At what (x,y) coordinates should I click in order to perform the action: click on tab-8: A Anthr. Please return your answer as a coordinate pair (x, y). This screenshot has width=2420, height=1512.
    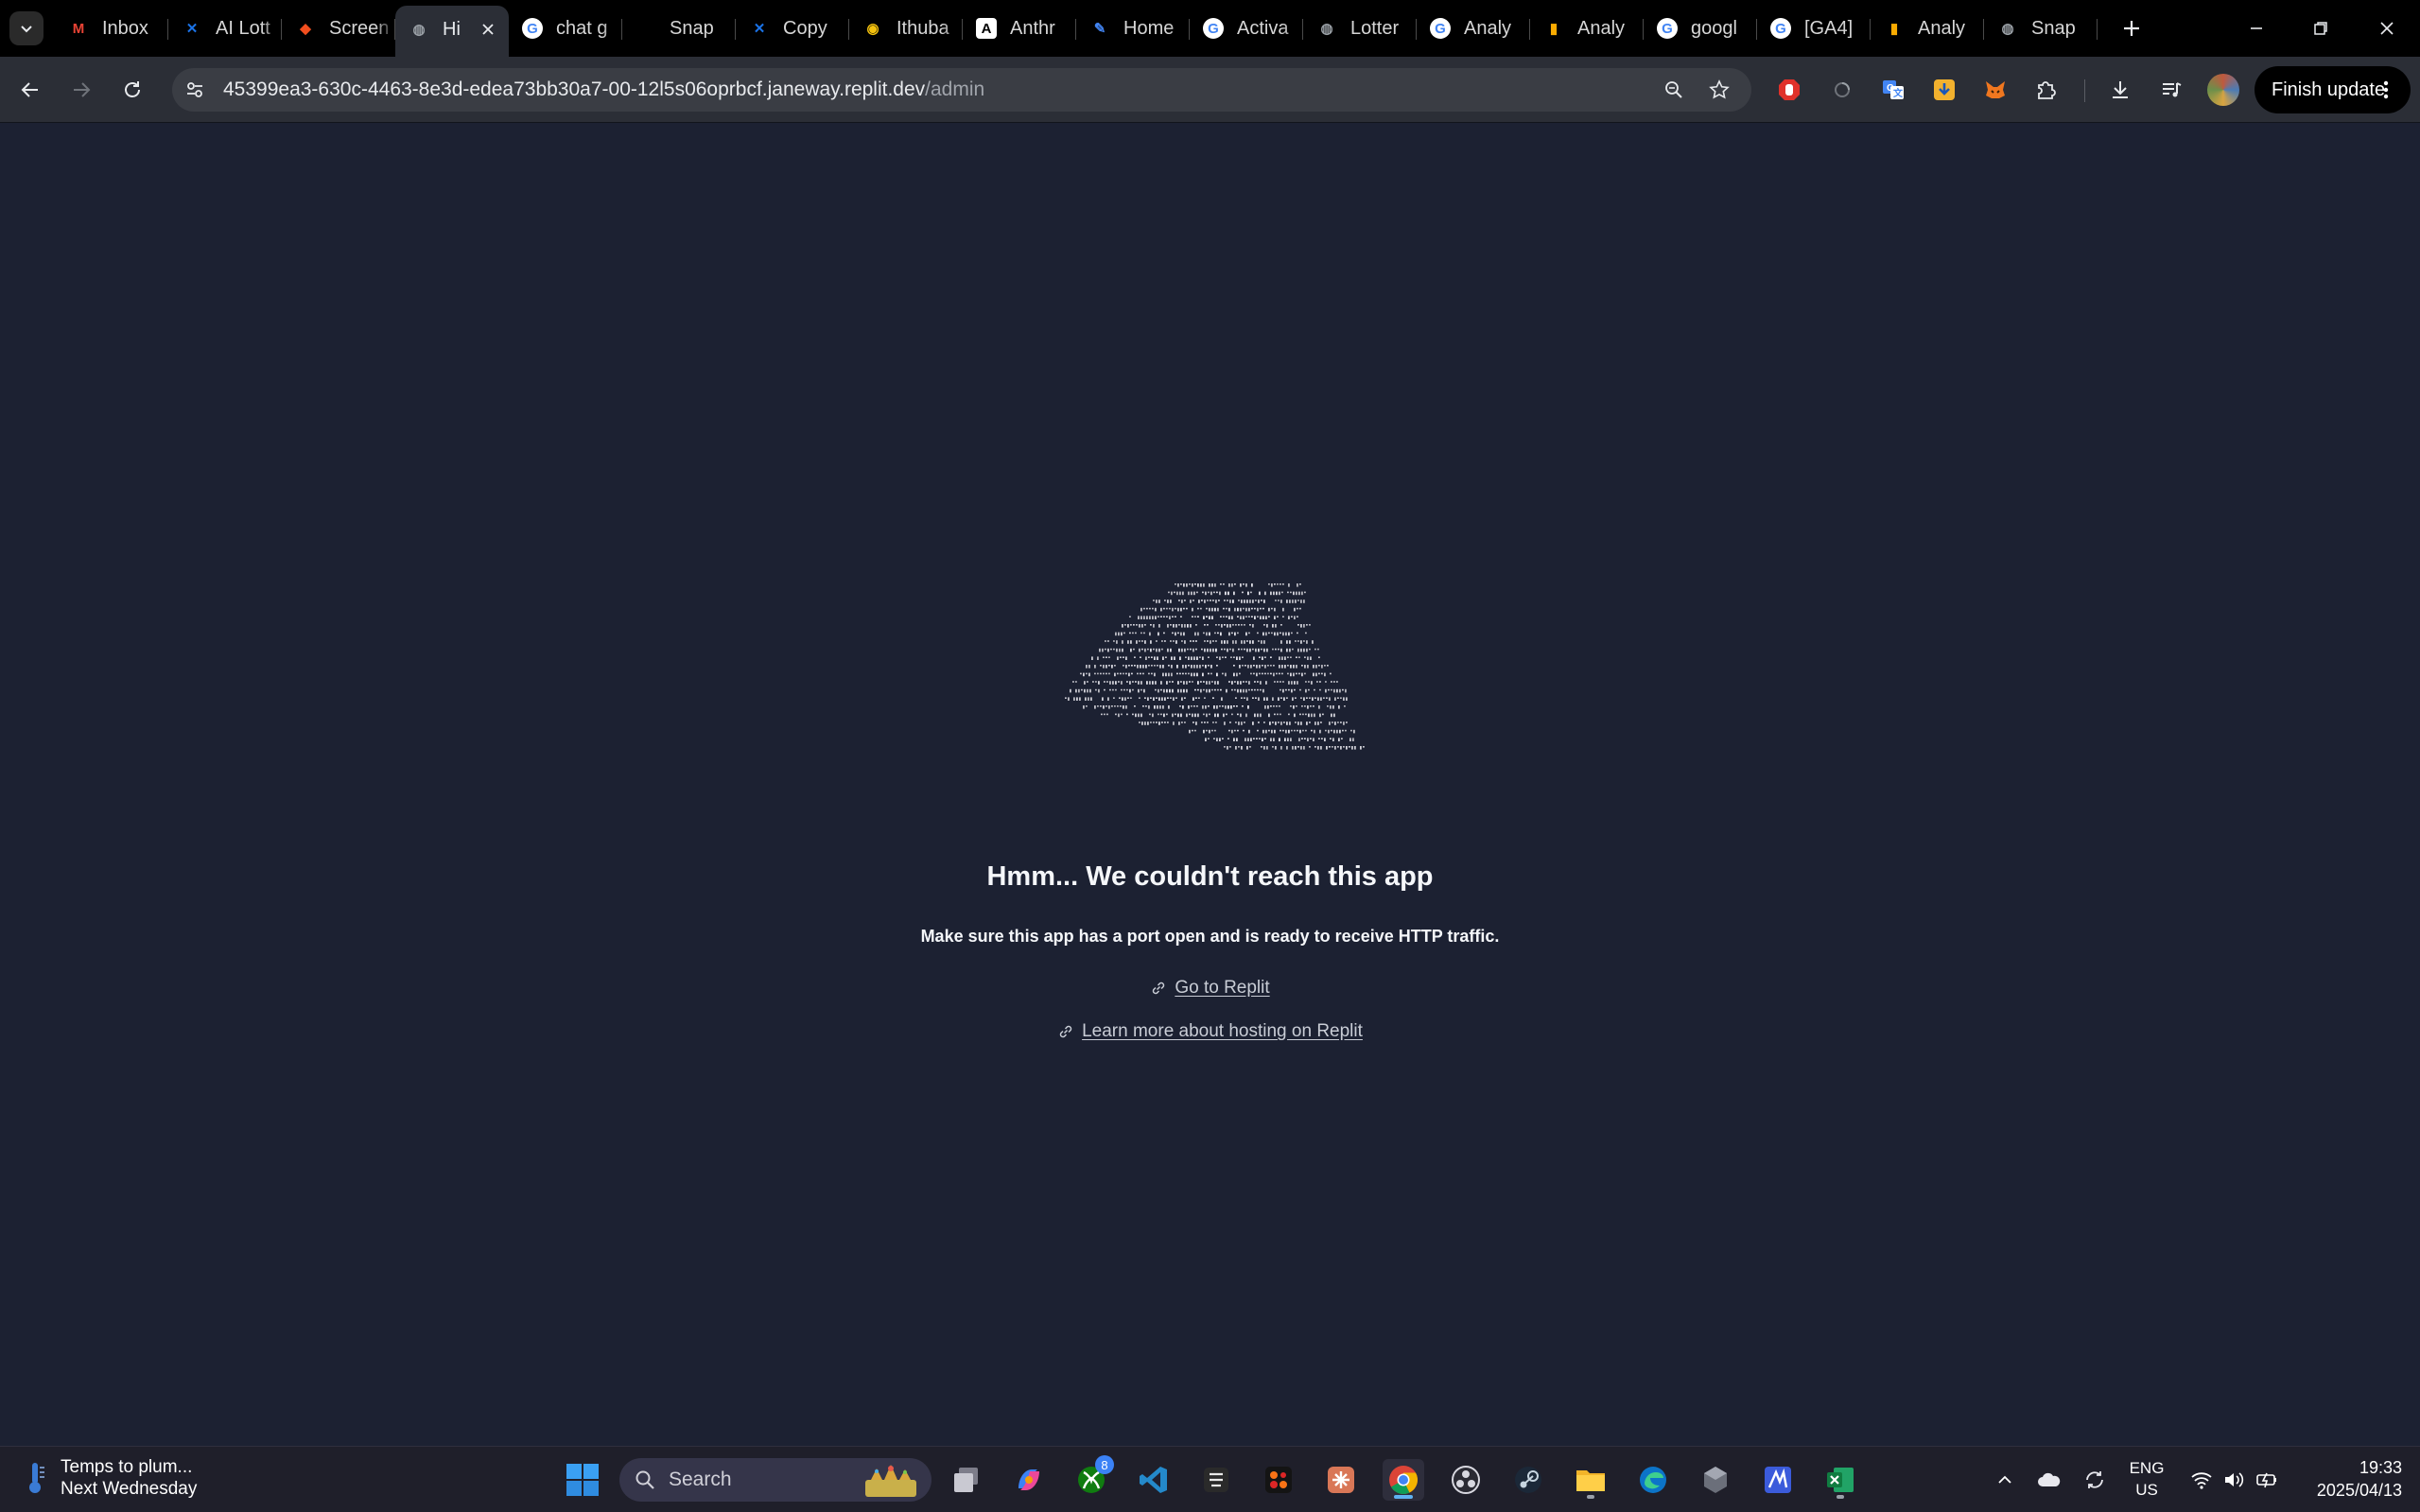
    Looking at the image, I should click on (1020, 28).